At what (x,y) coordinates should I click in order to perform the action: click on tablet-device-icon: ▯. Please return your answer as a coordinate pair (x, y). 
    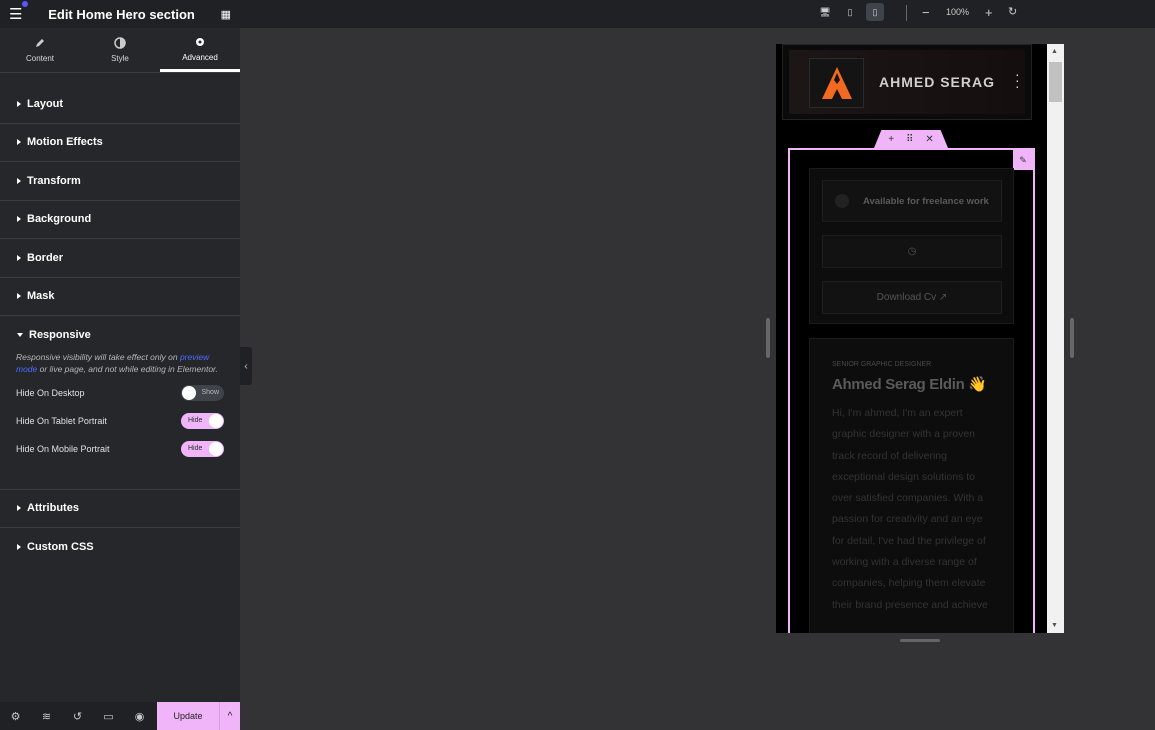
    Looking at the image, I should click on (850, 12).